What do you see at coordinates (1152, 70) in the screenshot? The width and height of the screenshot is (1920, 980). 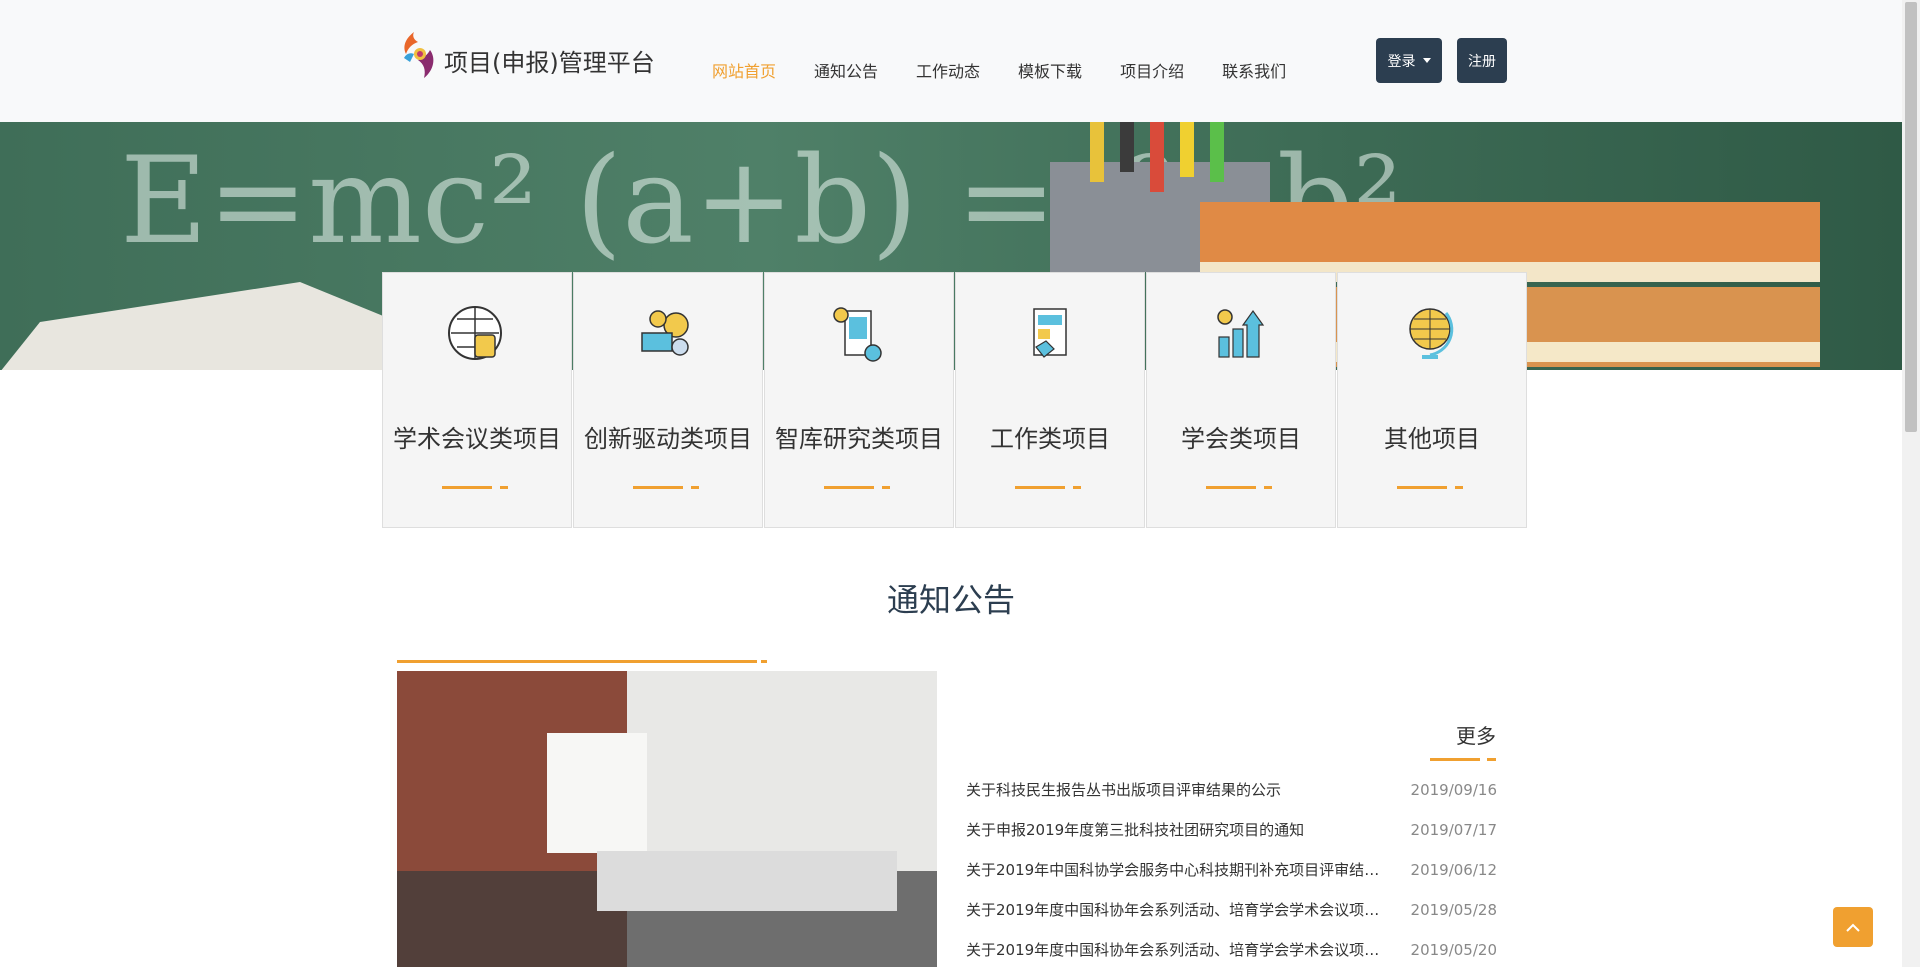 I see `nav-project-intro: 项目介绍` at bounding box center [1152, 70].